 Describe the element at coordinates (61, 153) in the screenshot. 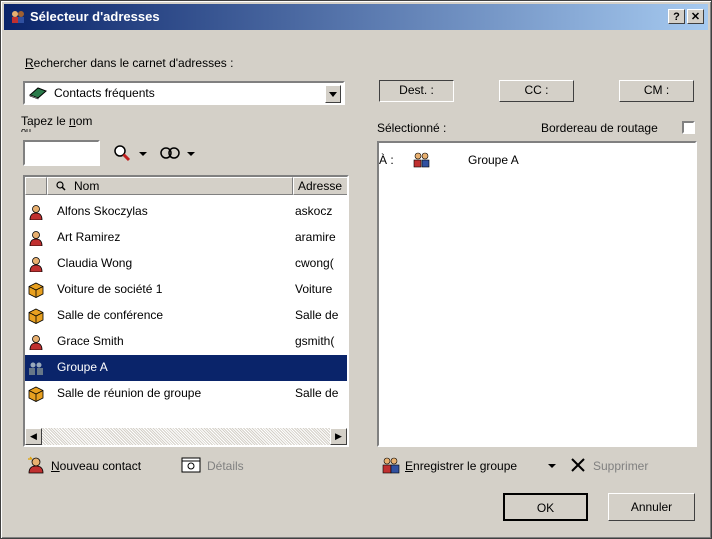

I see `name-input` at that location.